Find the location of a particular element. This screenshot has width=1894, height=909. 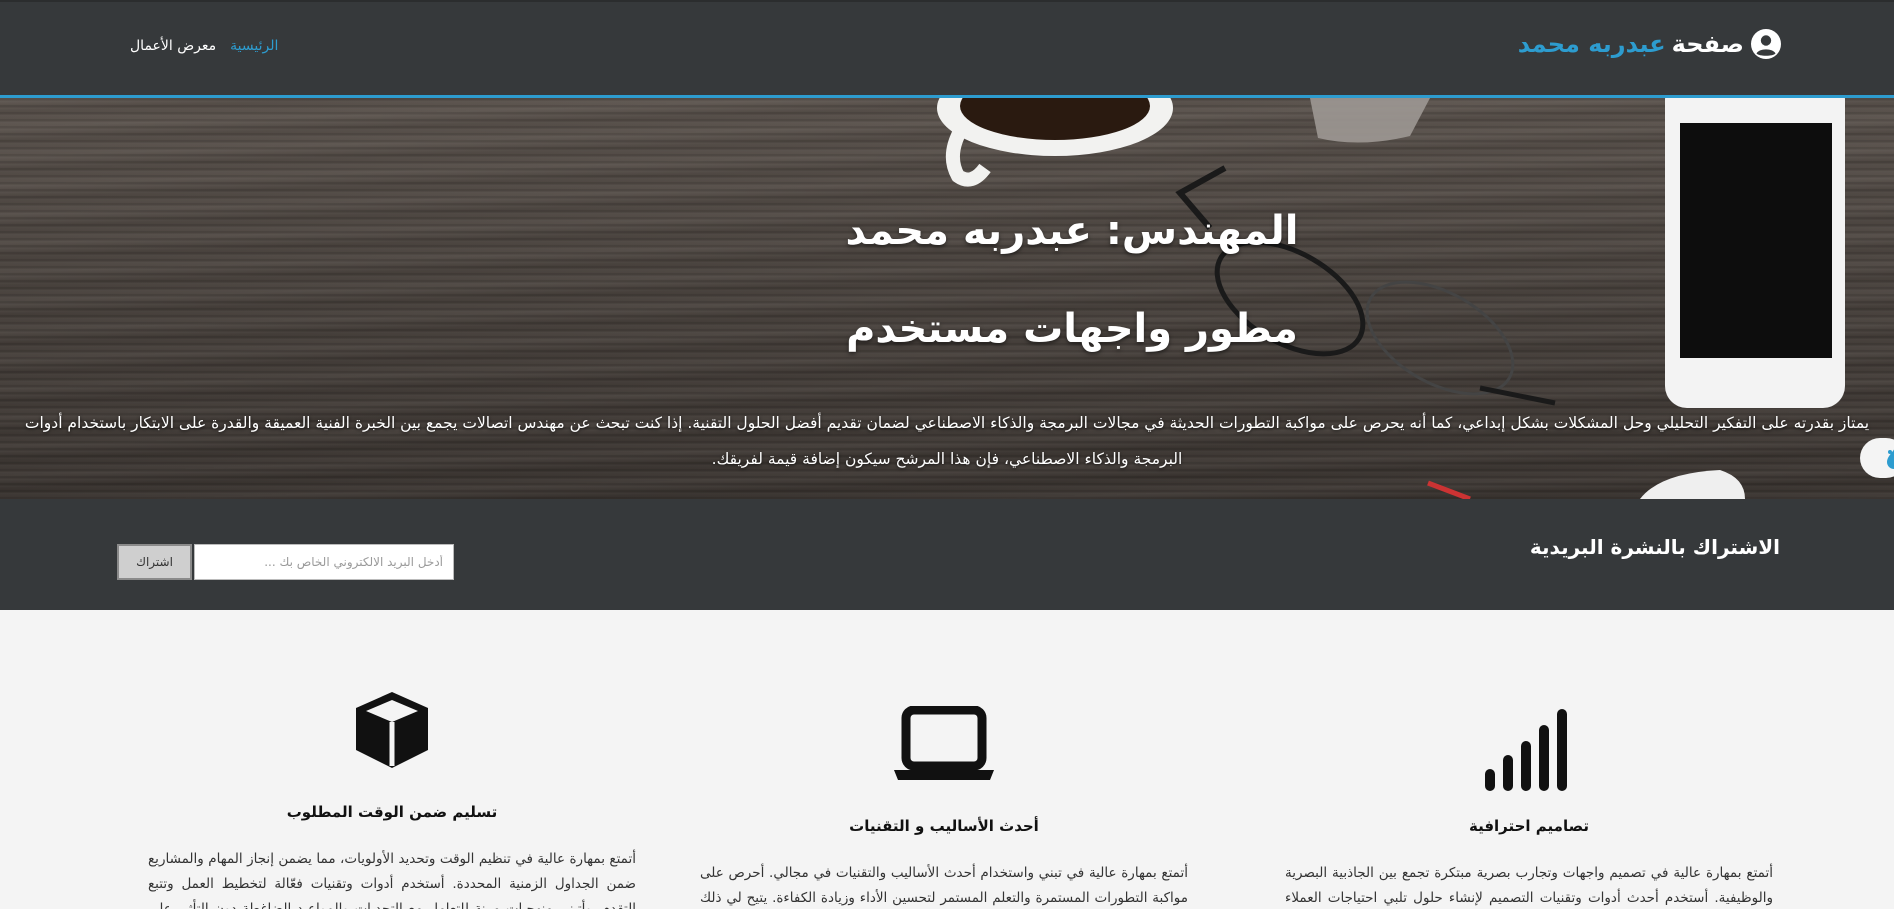

feature-title: تصاميم احترافية is located at coordinates (1529, 826).